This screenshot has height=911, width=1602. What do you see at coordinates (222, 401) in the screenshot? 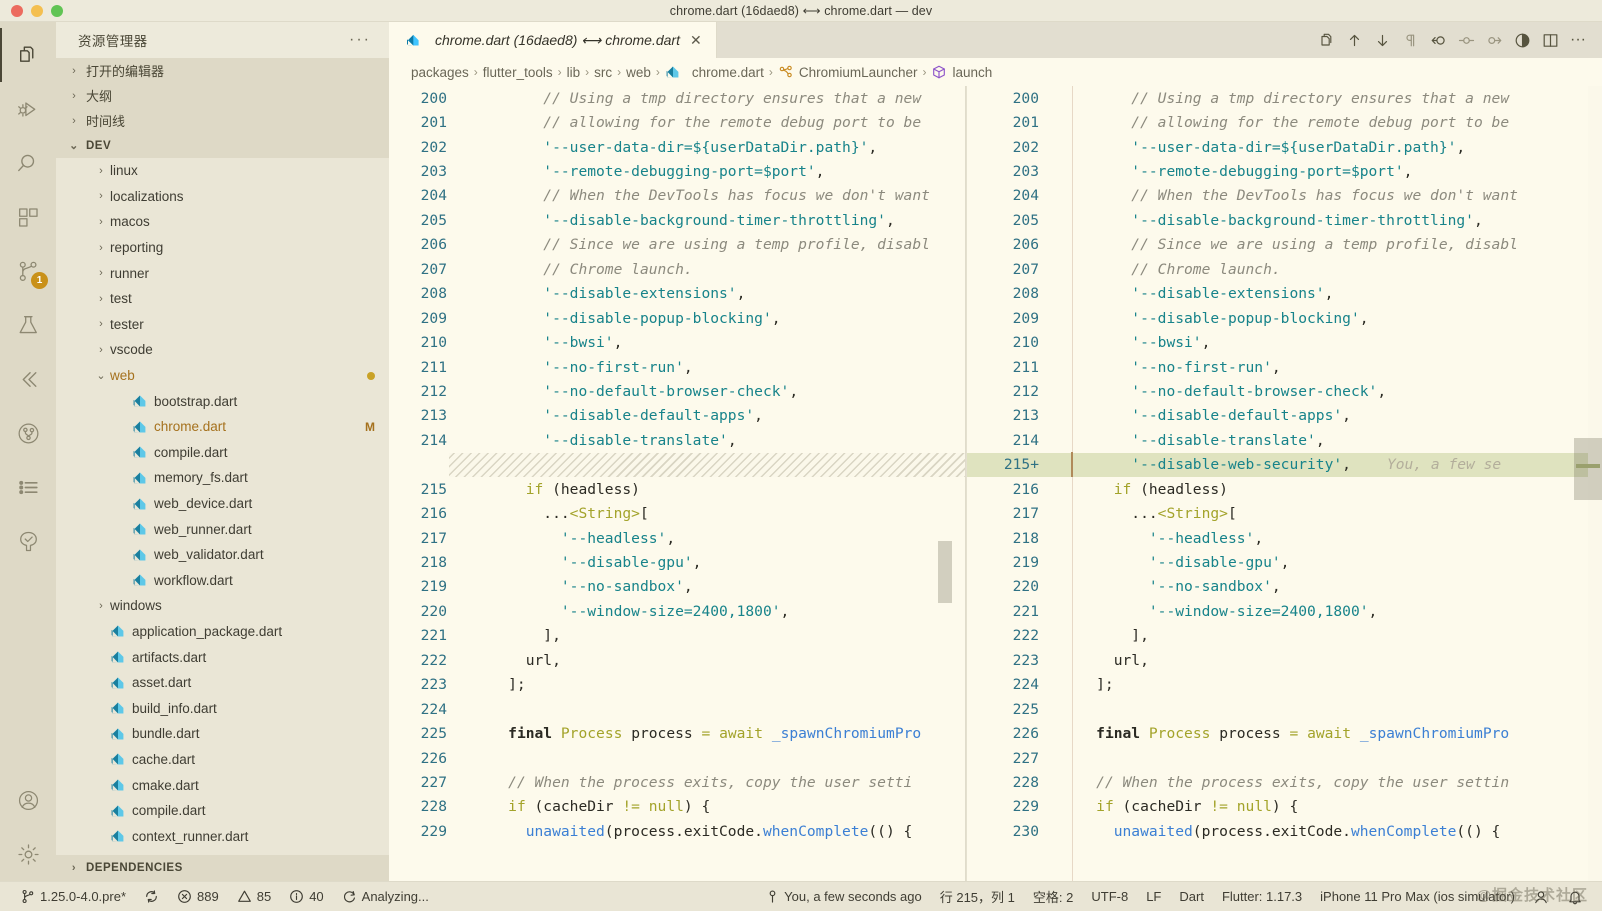
I see `tree-file-row: bootstrap.dart` at bounding box center [222, 401].